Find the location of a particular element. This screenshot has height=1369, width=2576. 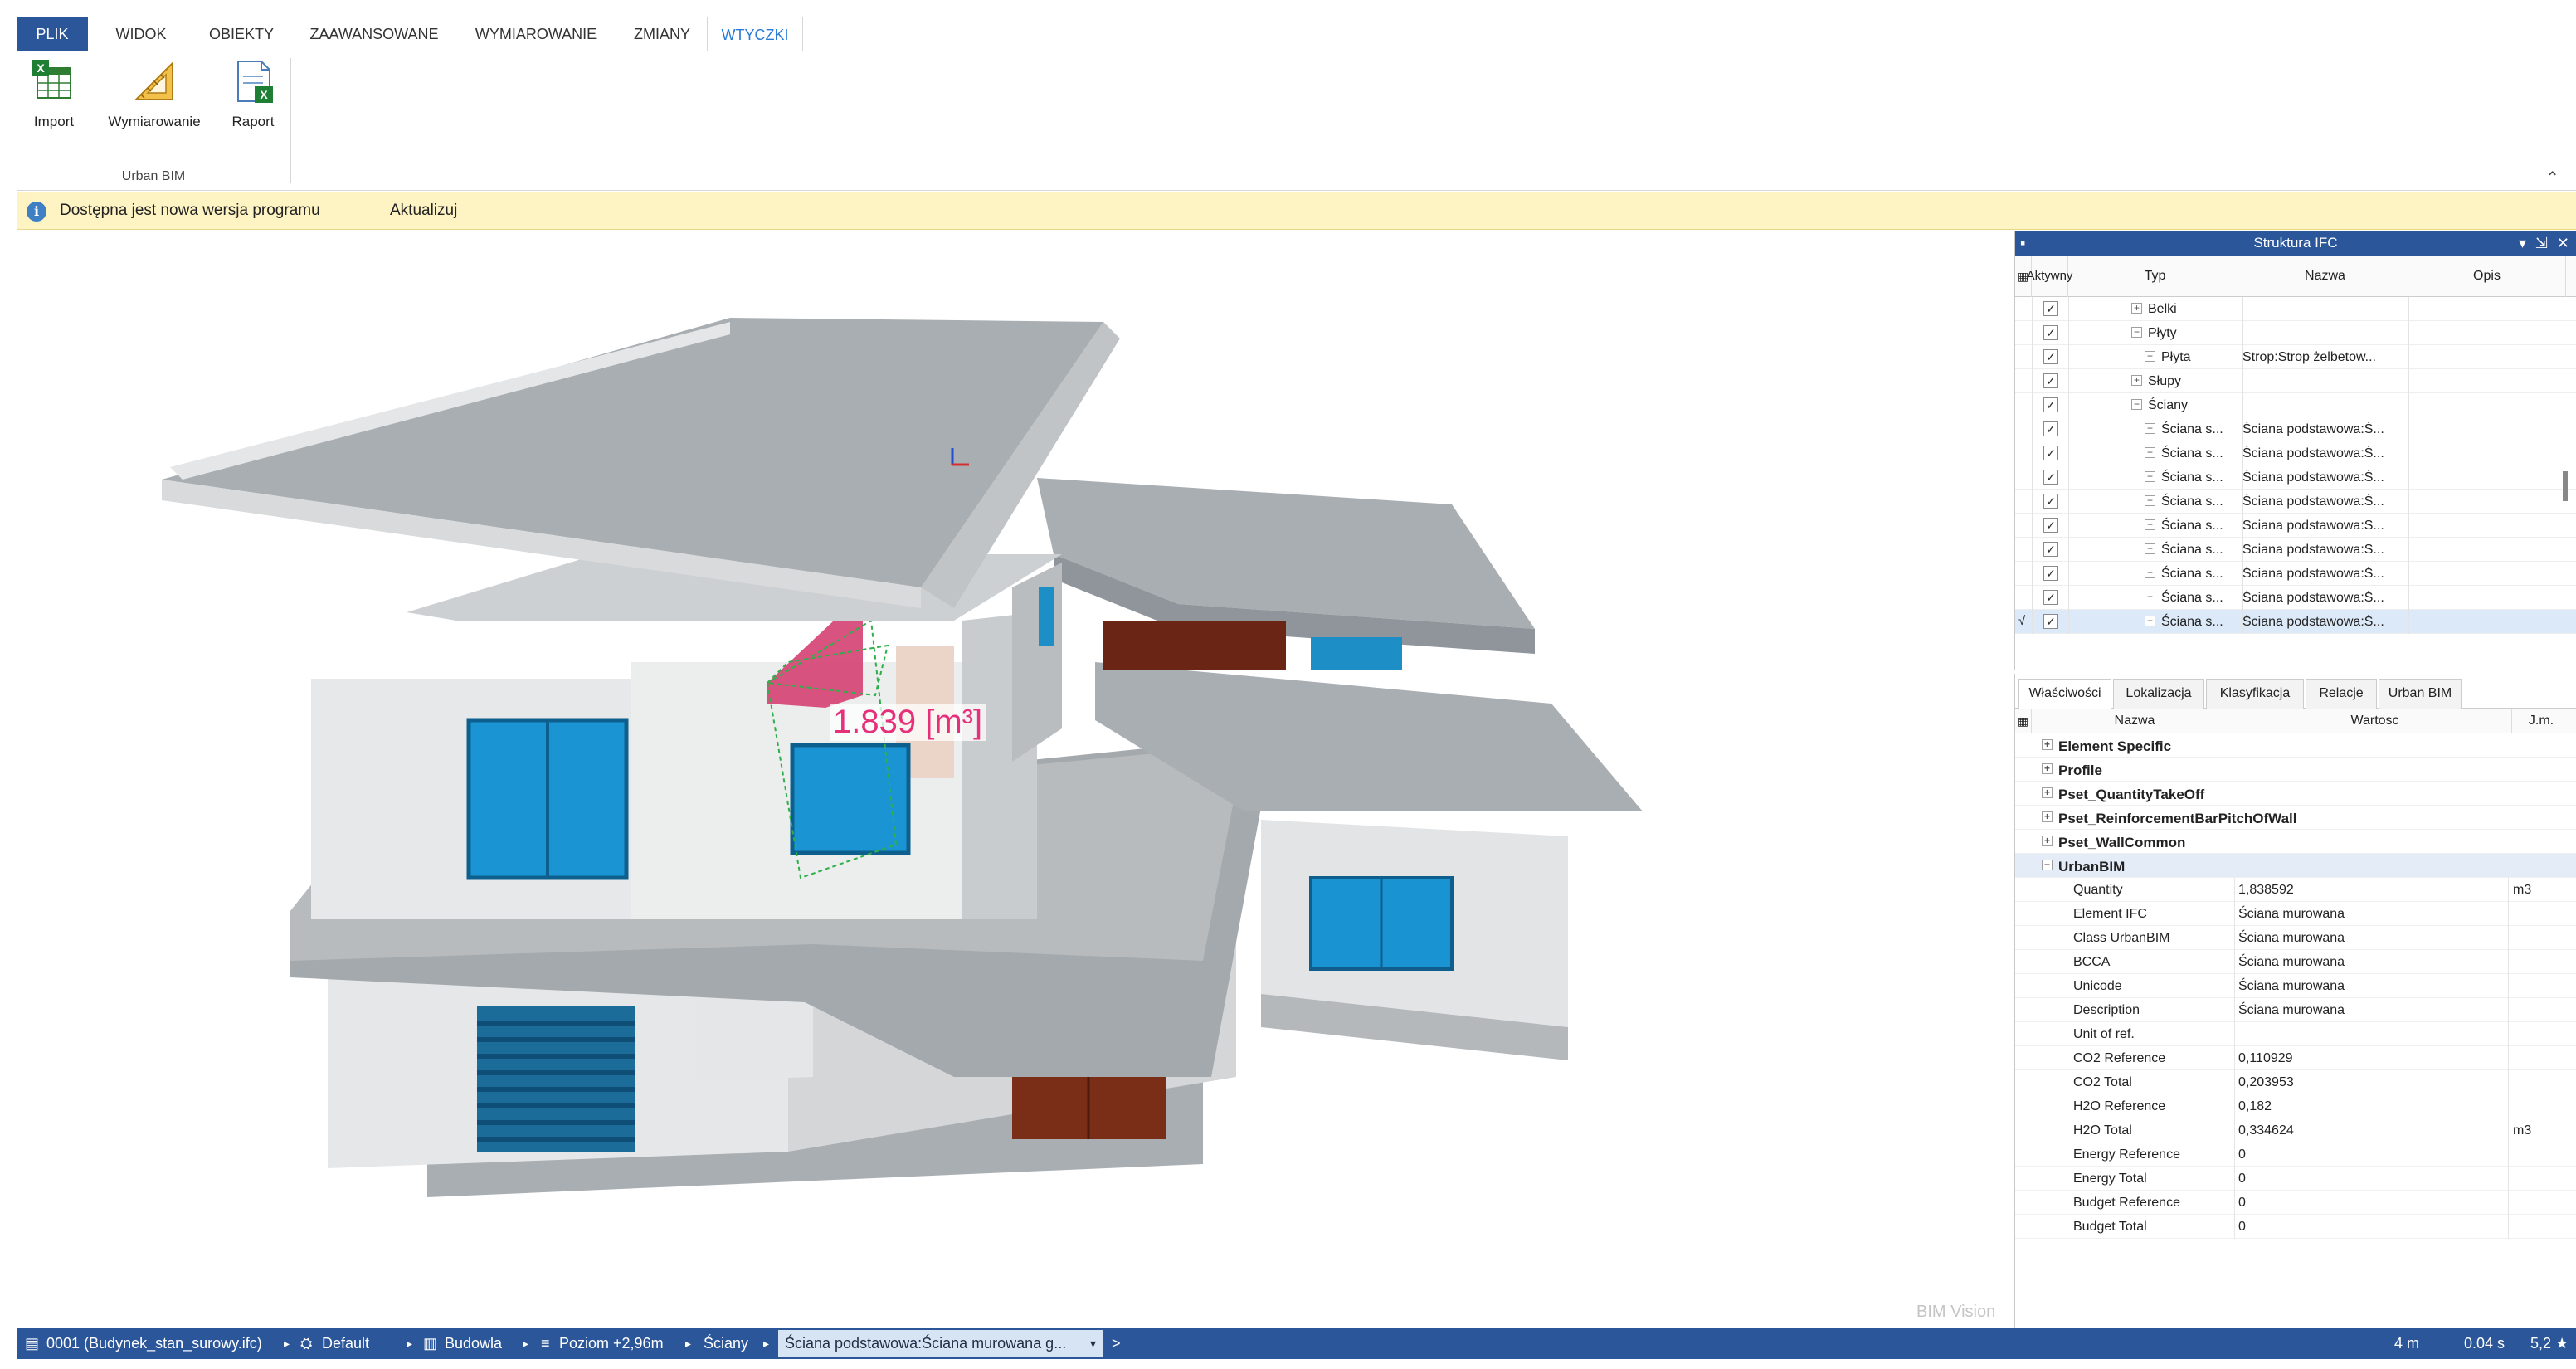

property-row: Class UrbanBIM Ściana murowana is located at coordinates (2295, 938).